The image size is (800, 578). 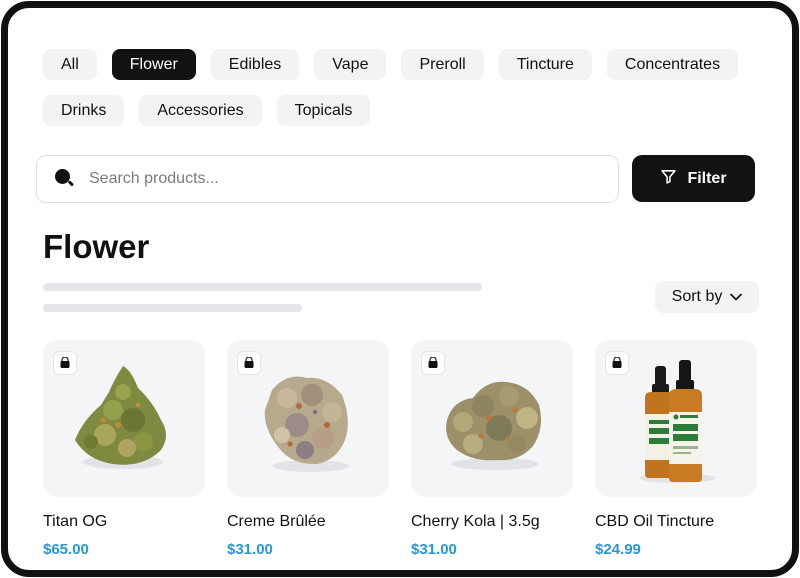 I want to click on chevron-down-icon, so click(x=736, y=297).